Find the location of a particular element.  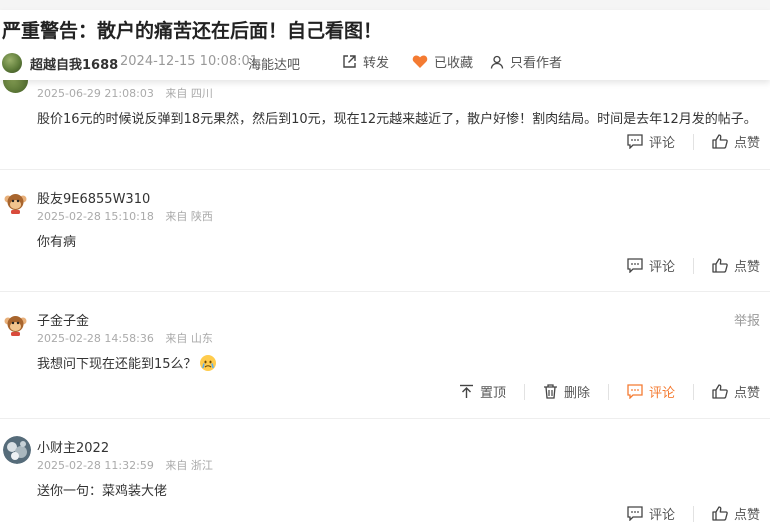

comment-location: 来自 山东 is located at coordinates (189, 338).